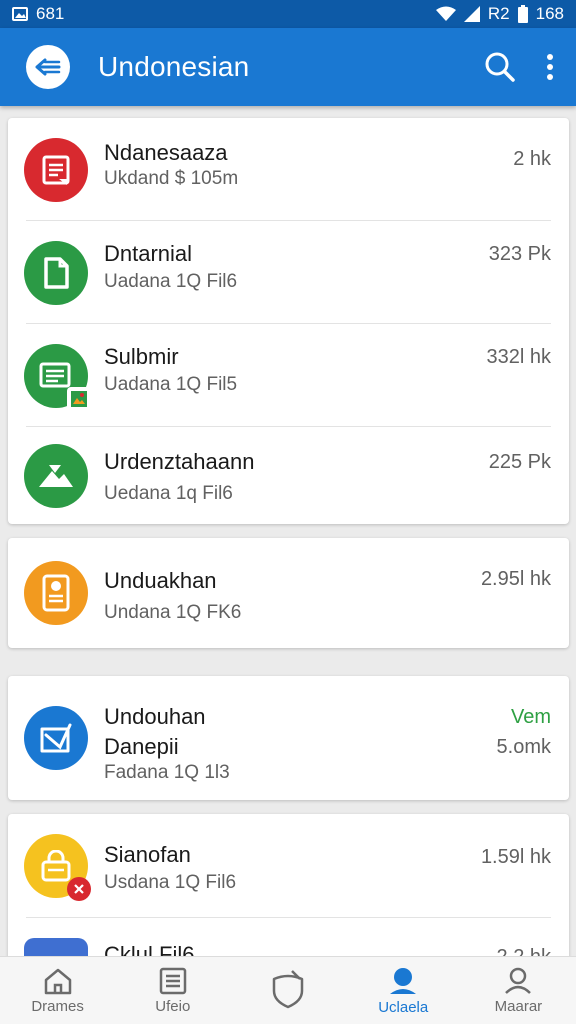 The height and width of the screenshot is (1024, 576). Describe the element at coordinates (522, 14) in the screenshot. I see `battery-icon` at that location.